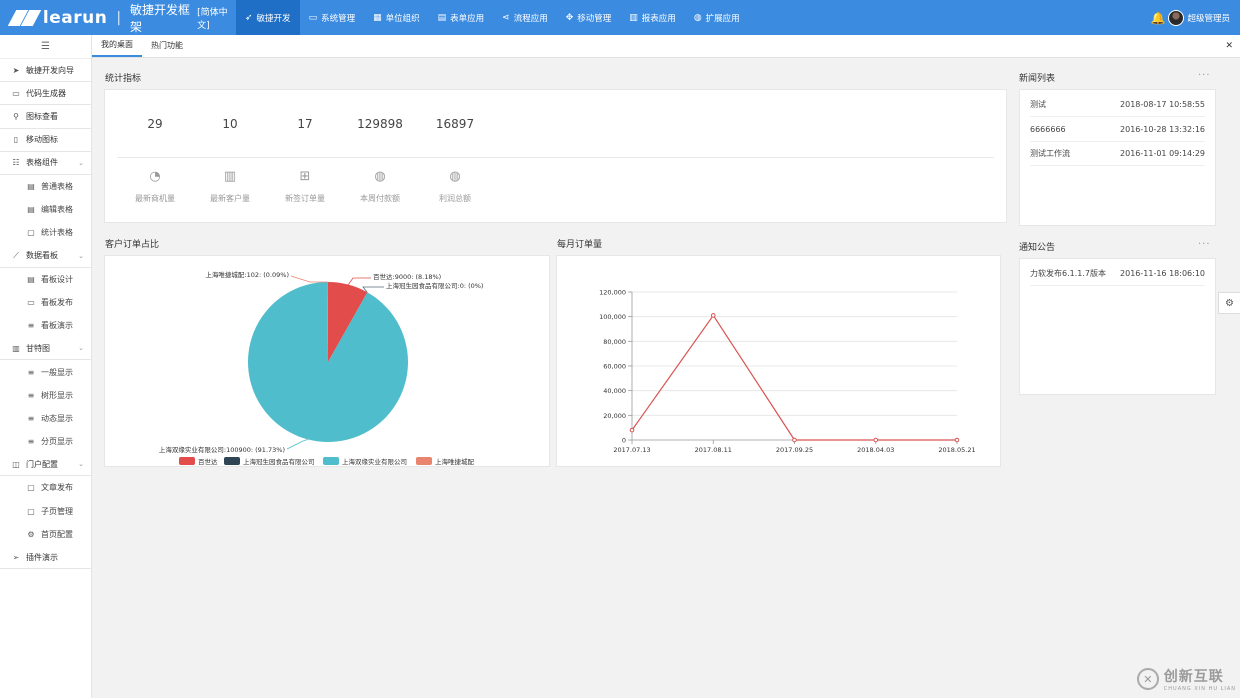 The image size is (1240, 698). I want to click on sidebar-item-20: ⚙ 首页配置, so click(45, 534).